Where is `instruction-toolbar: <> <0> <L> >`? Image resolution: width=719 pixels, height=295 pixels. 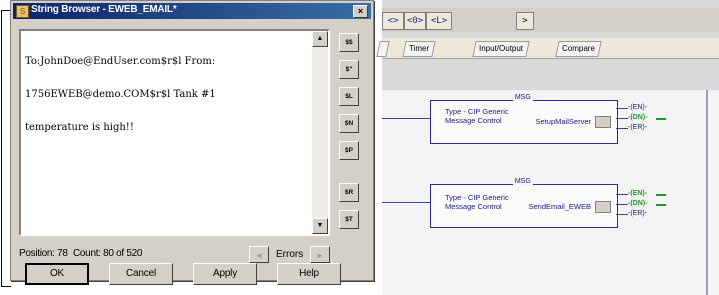
instruction-toolbar: <> <0> <L> > is located at coordinates (550, 20).